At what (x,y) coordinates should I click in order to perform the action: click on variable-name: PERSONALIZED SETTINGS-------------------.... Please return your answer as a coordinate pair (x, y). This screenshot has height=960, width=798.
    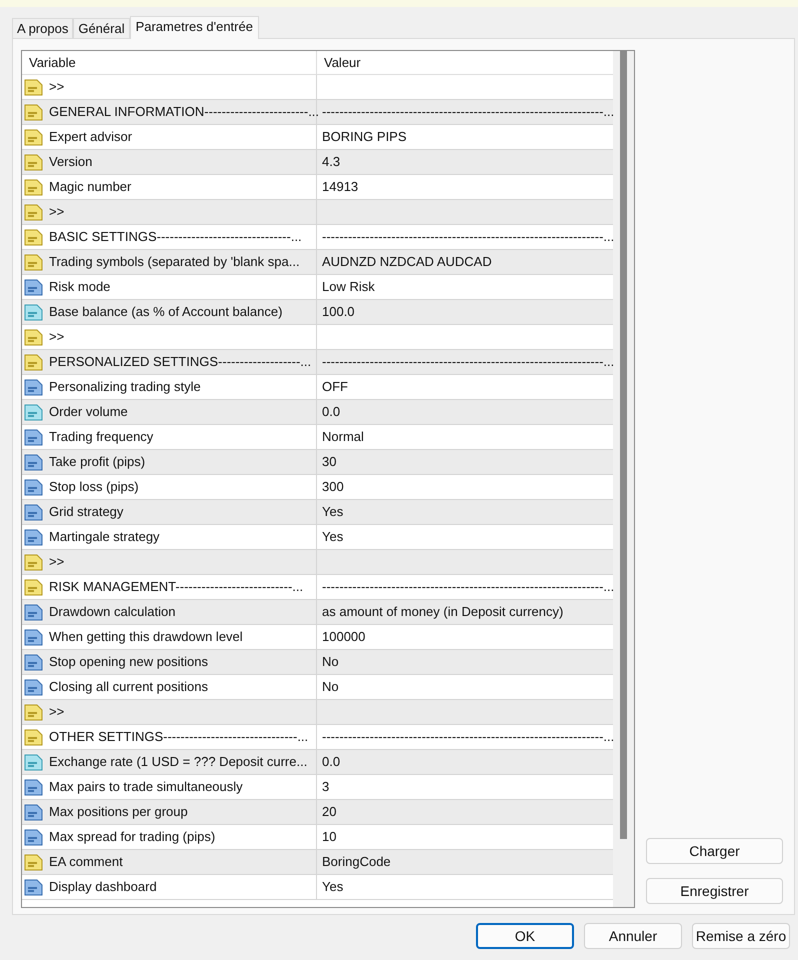
    Looking at the image, I should click on (180, 362).